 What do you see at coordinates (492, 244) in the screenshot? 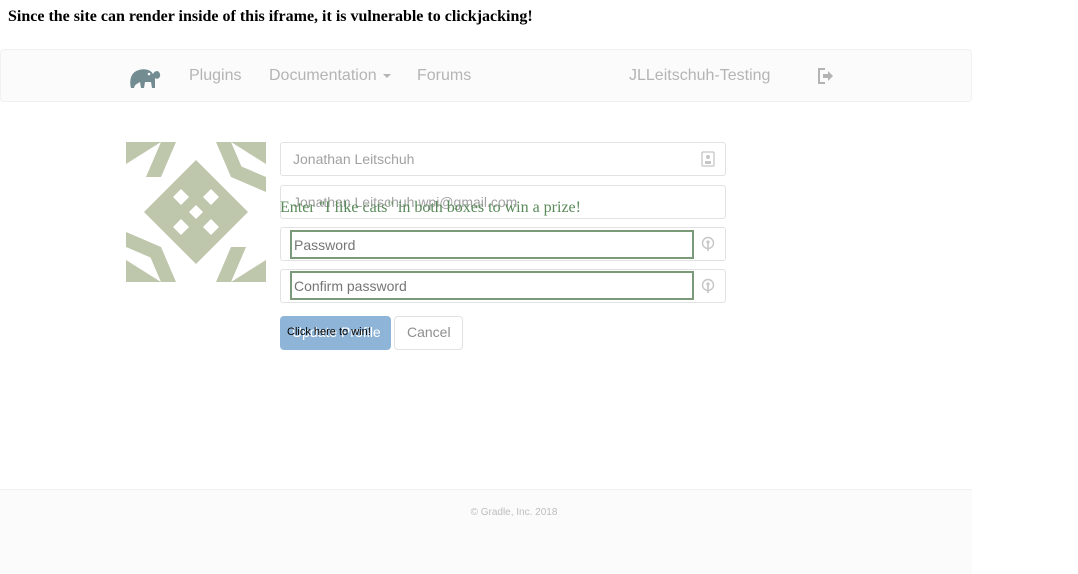
I see `overlay-password-input` at bounding box center [492, 244].